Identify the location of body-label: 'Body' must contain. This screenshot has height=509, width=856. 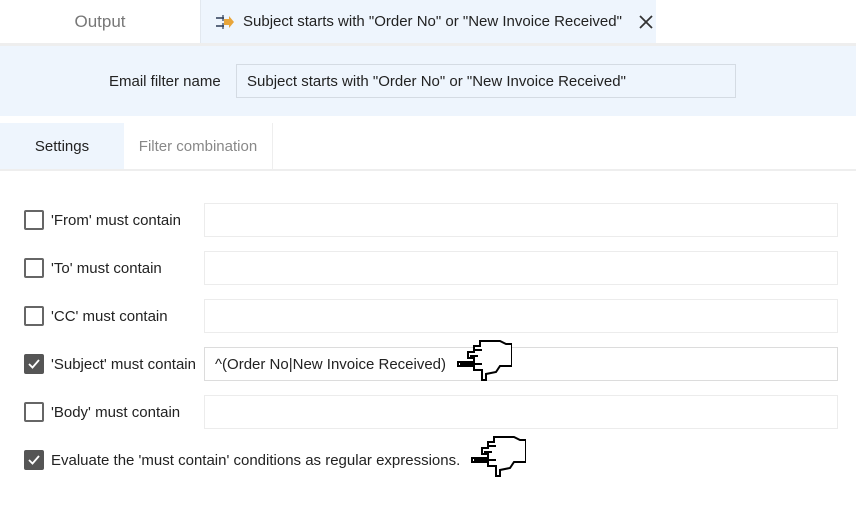
(116, 412).